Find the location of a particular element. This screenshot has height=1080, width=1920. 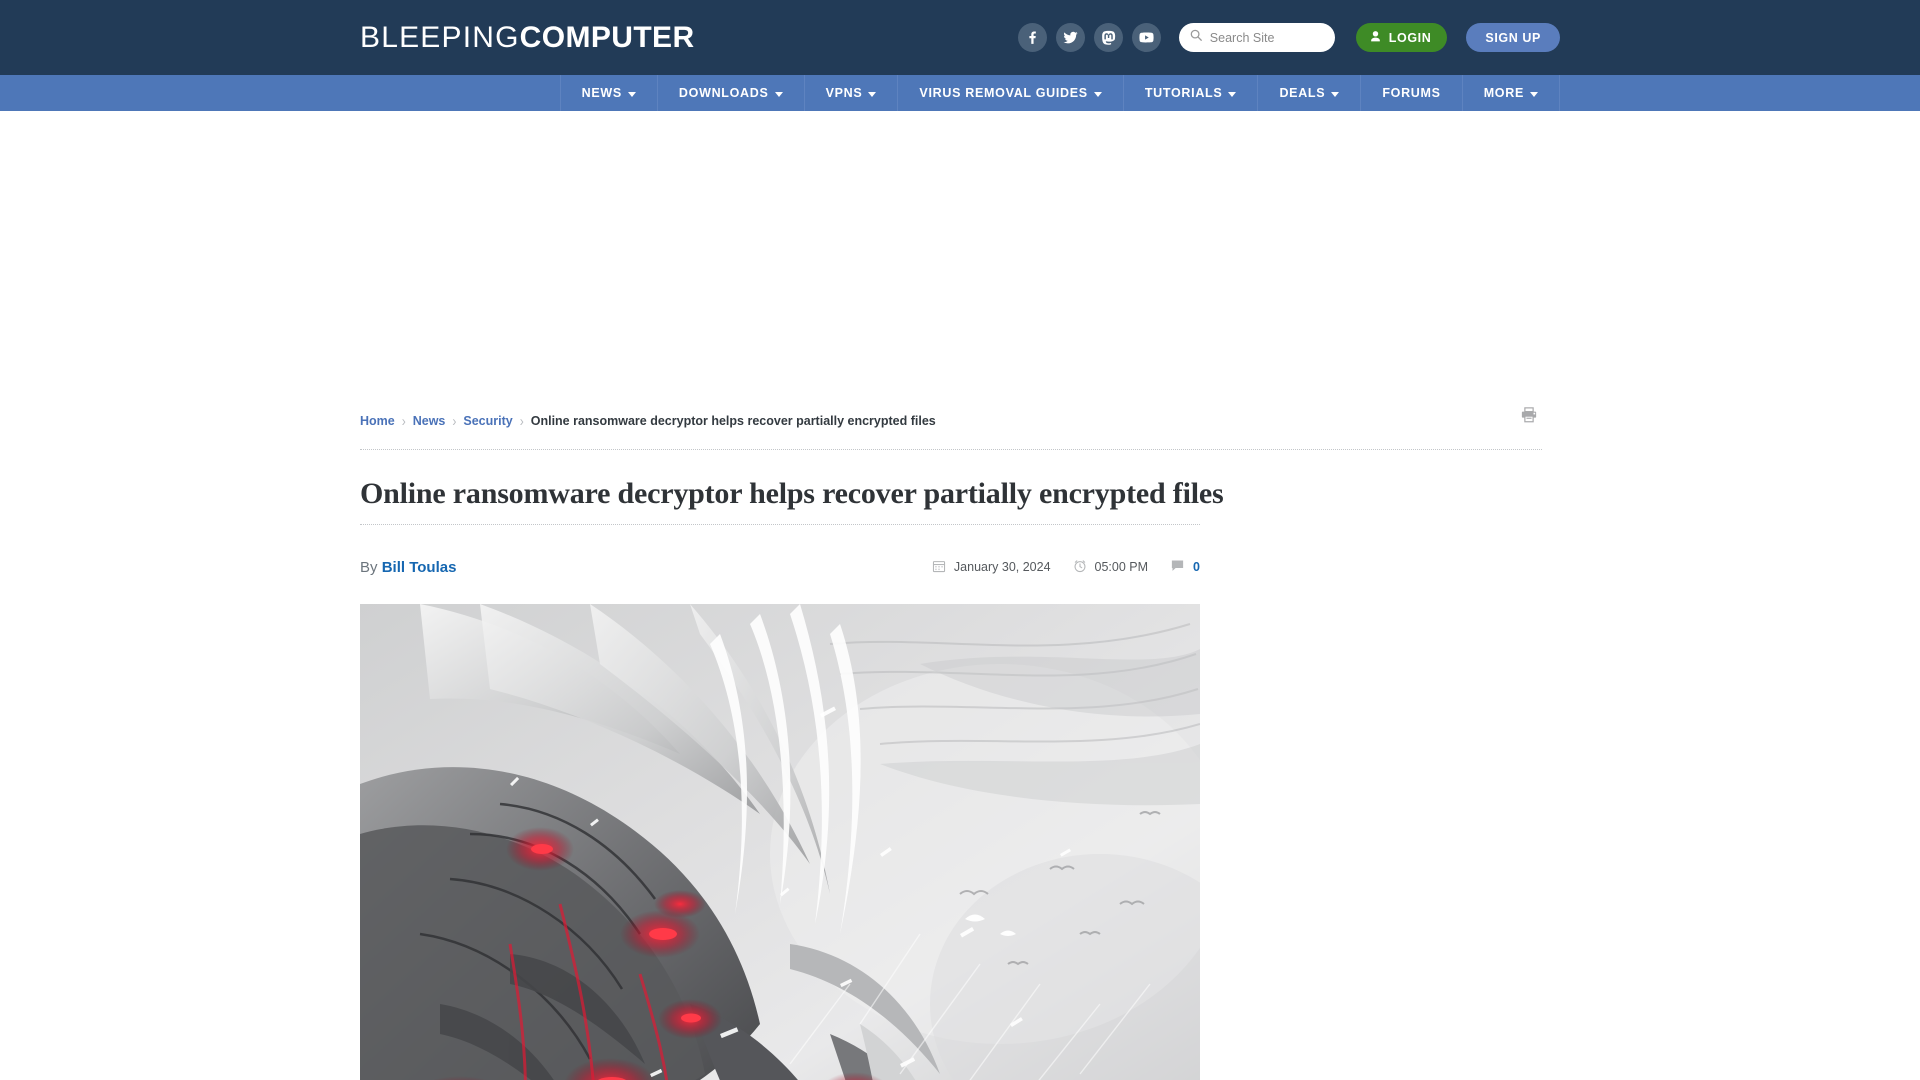

twitter-icon is located at coordinates (1070, 37).